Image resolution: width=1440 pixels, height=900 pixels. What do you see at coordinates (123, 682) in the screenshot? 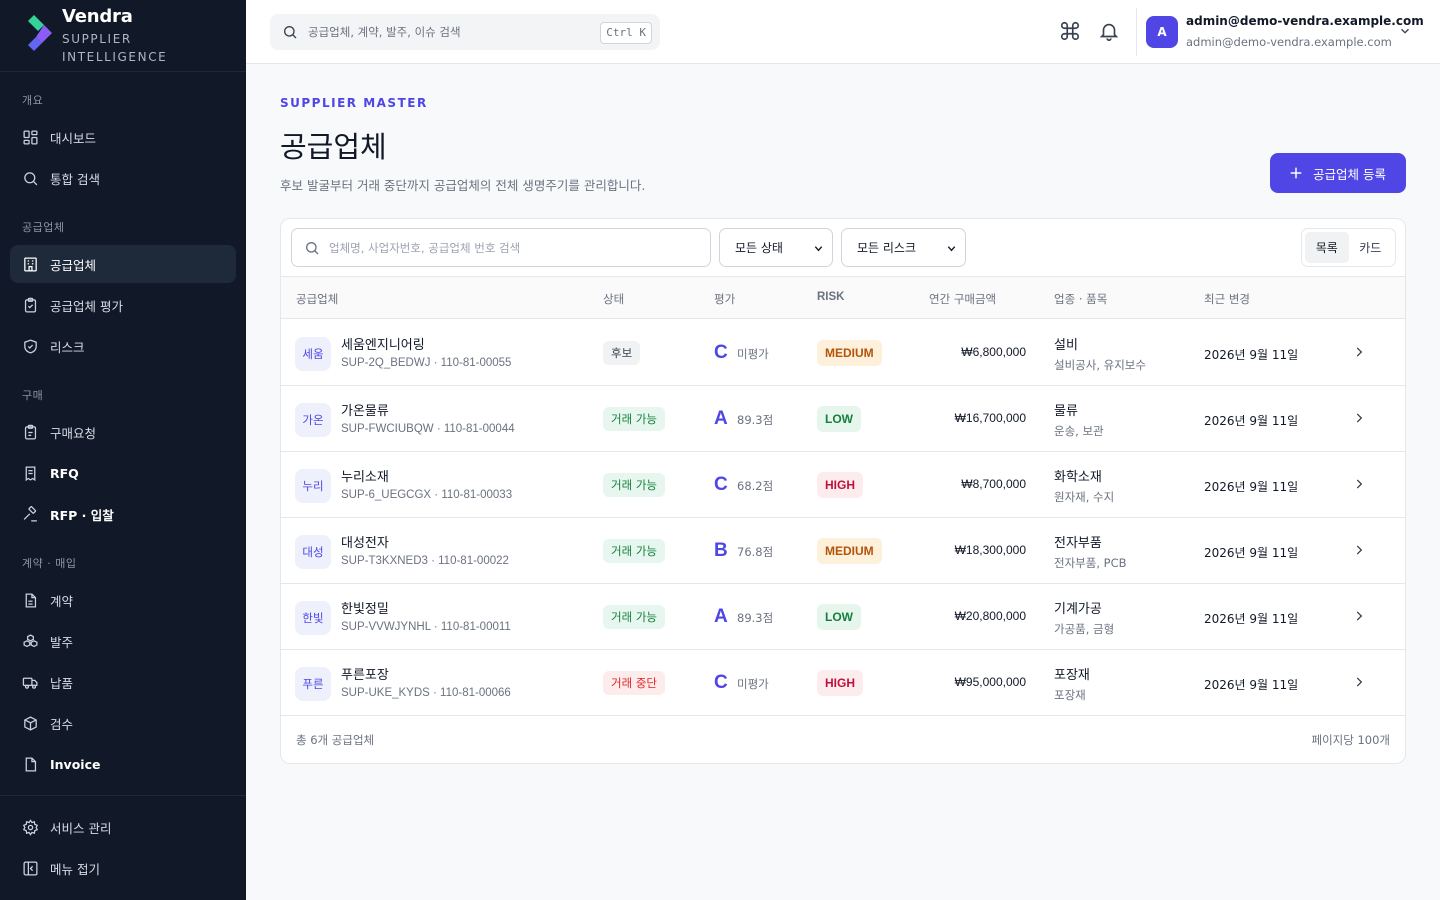
I see `sidebar-item-delivery: 납품` at bounding box center [123, 682].